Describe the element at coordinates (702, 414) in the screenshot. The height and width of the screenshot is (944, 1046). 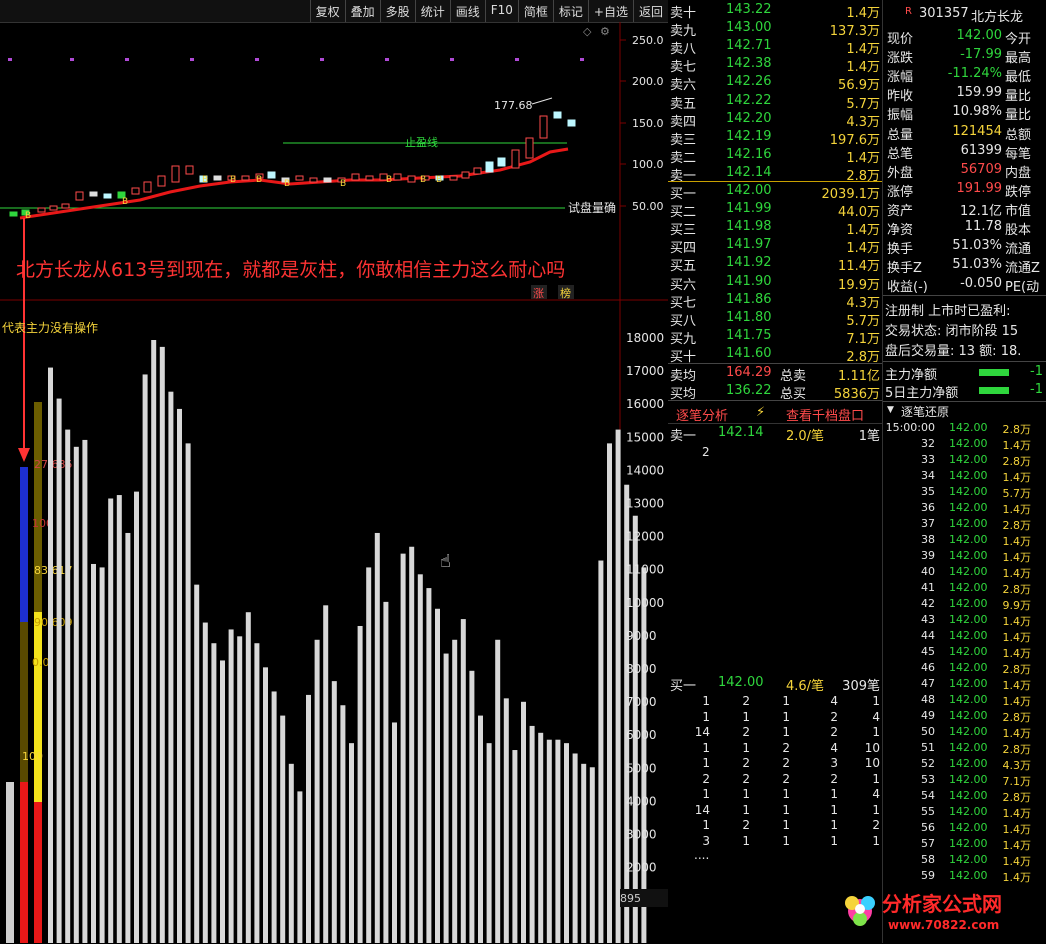
I see `tab-tick-analysis: 逐笔分析` at that location.